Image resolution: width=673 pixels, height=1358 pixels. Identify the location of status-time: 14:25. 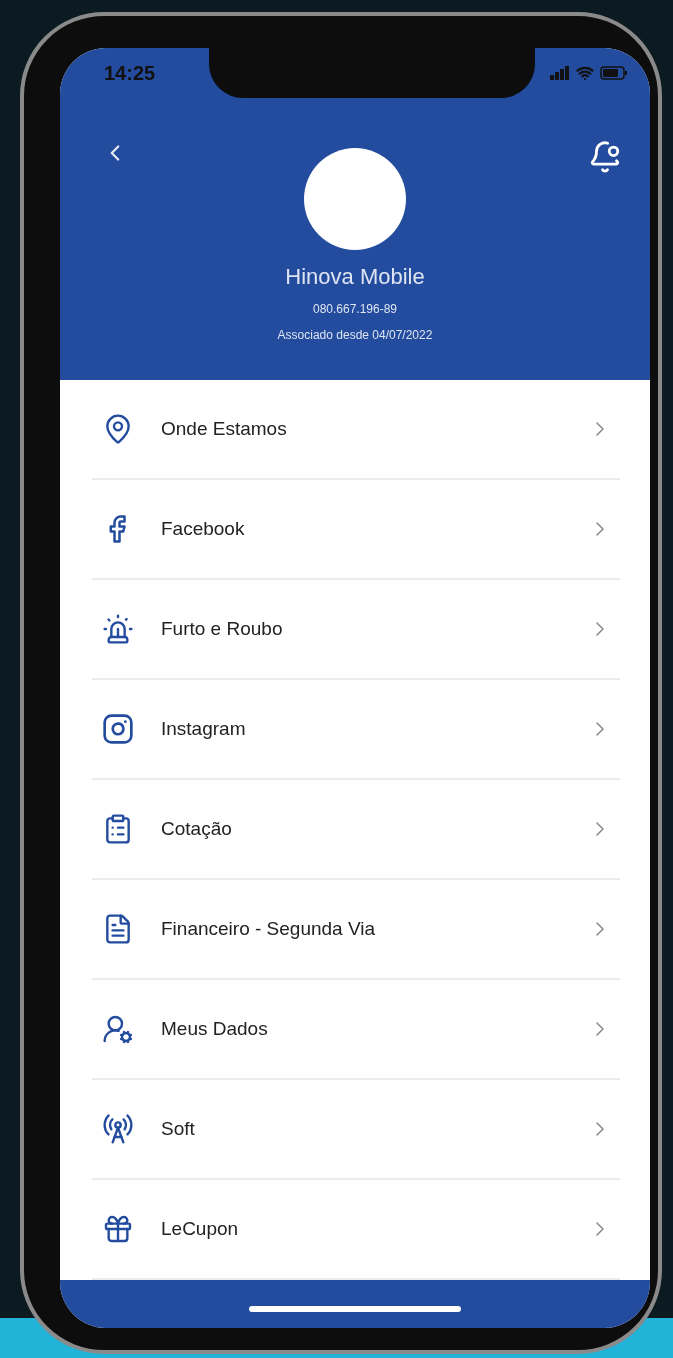
(130, 73).